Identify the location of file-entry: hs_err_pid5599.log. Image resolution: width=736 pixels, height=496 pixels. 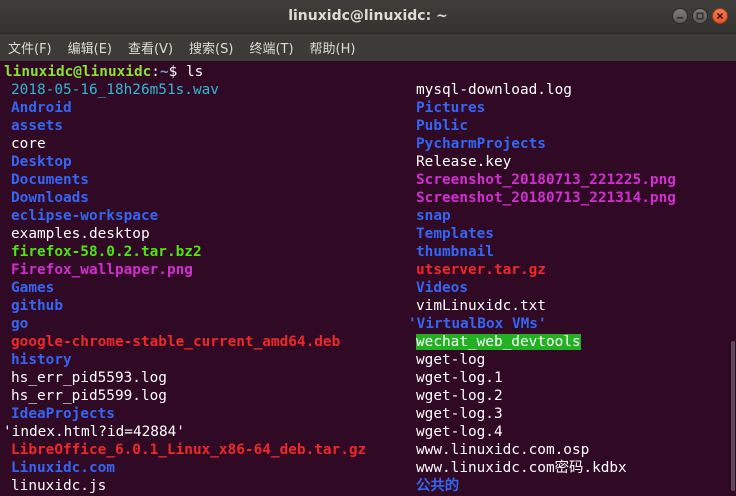
(89, 396).